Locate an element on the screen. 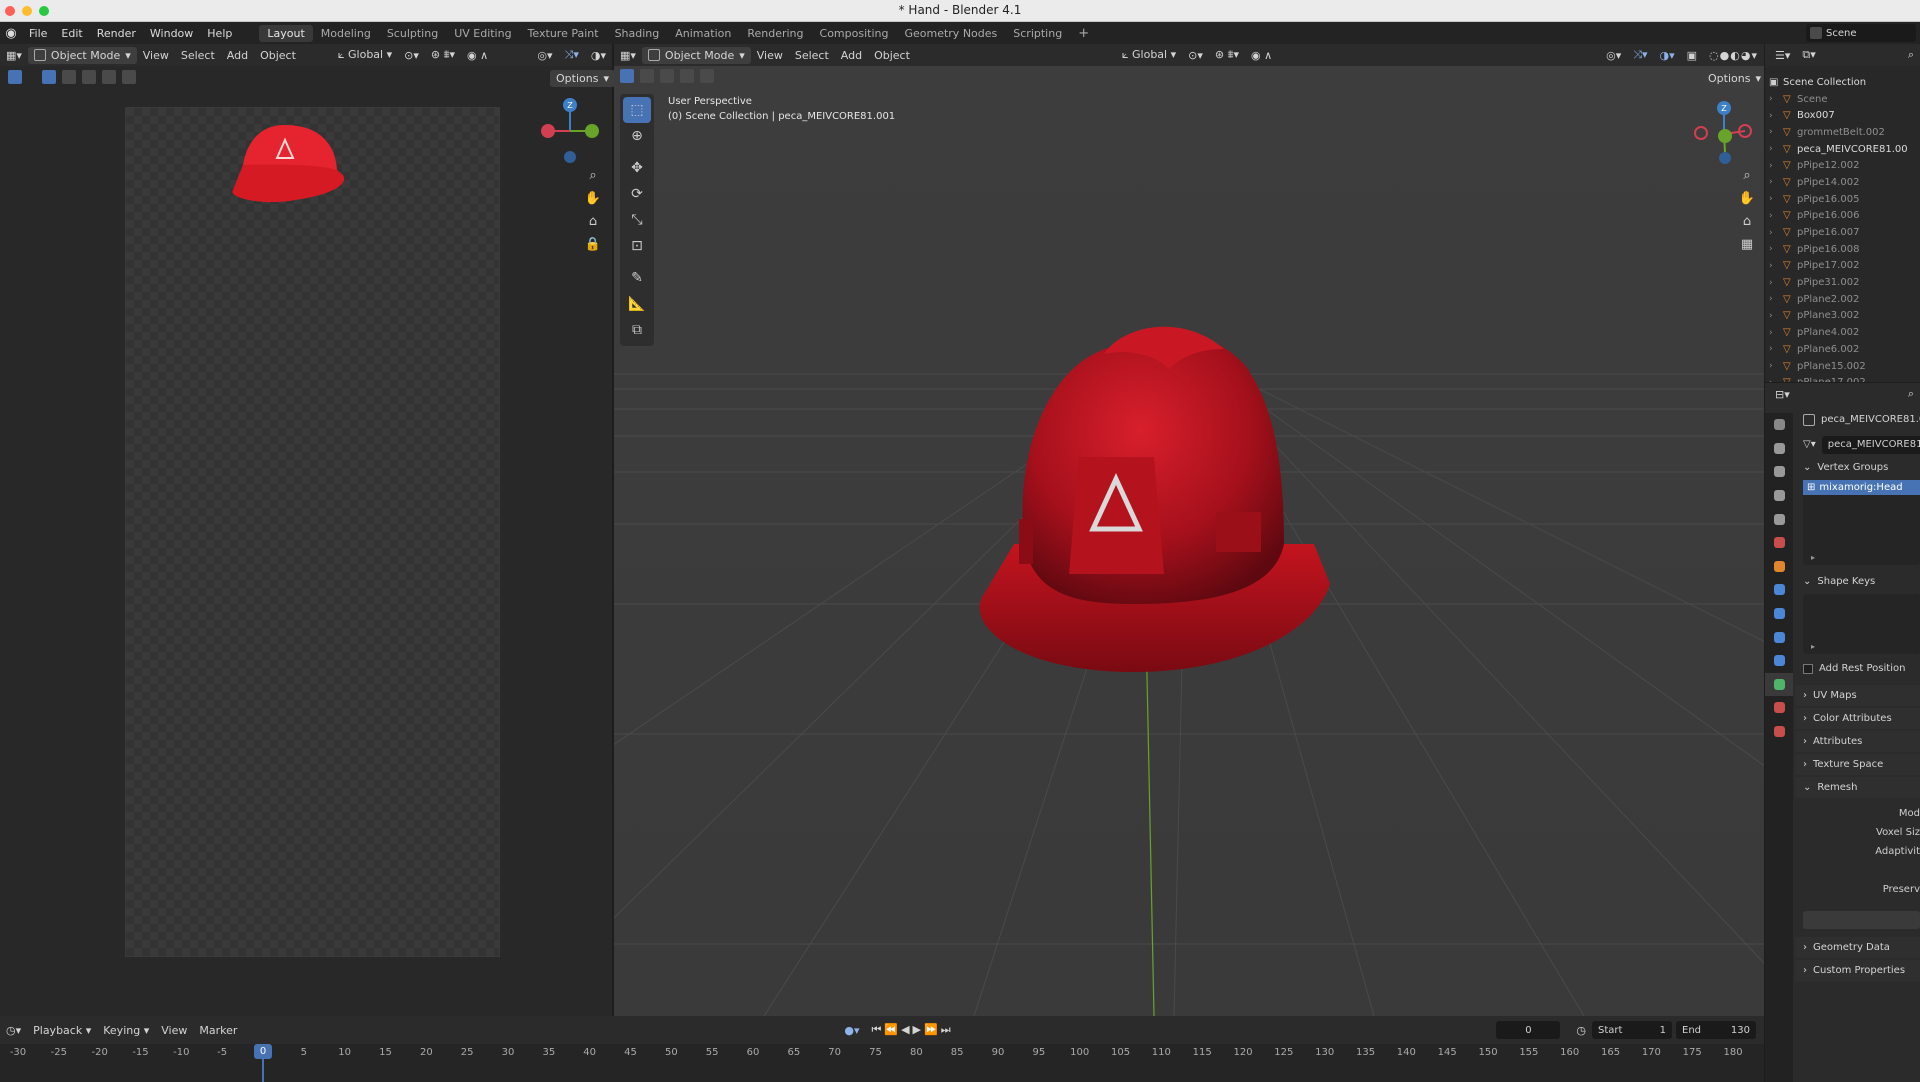  pan-hand-icon: ✋ is located at coordinates (593, 198).